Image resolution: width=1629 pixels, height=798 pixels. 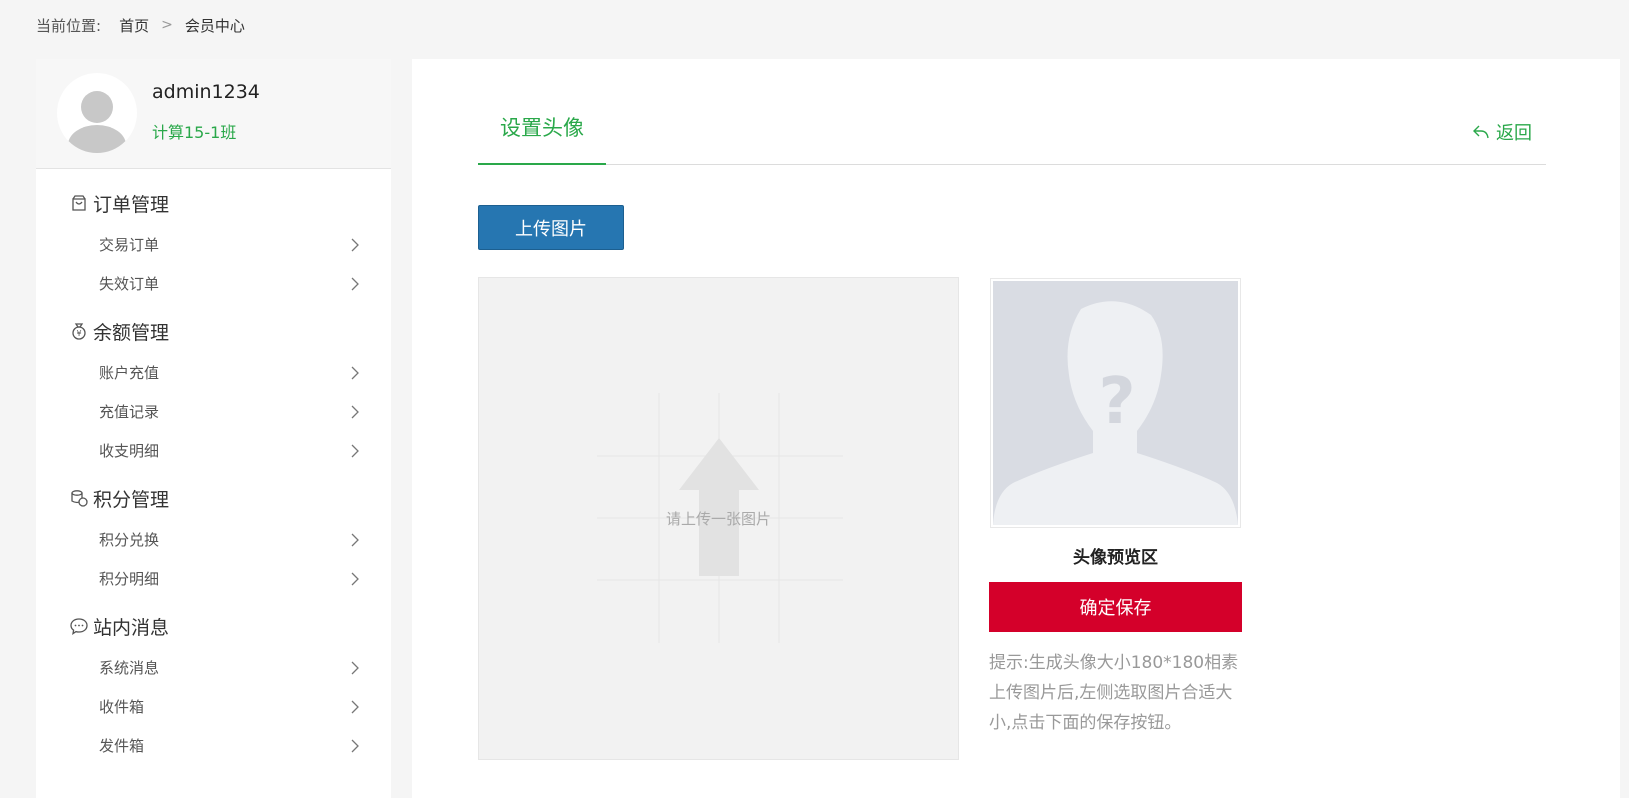 I want to click on menu-group-title: 站内消息, so click(x=131, y=627).